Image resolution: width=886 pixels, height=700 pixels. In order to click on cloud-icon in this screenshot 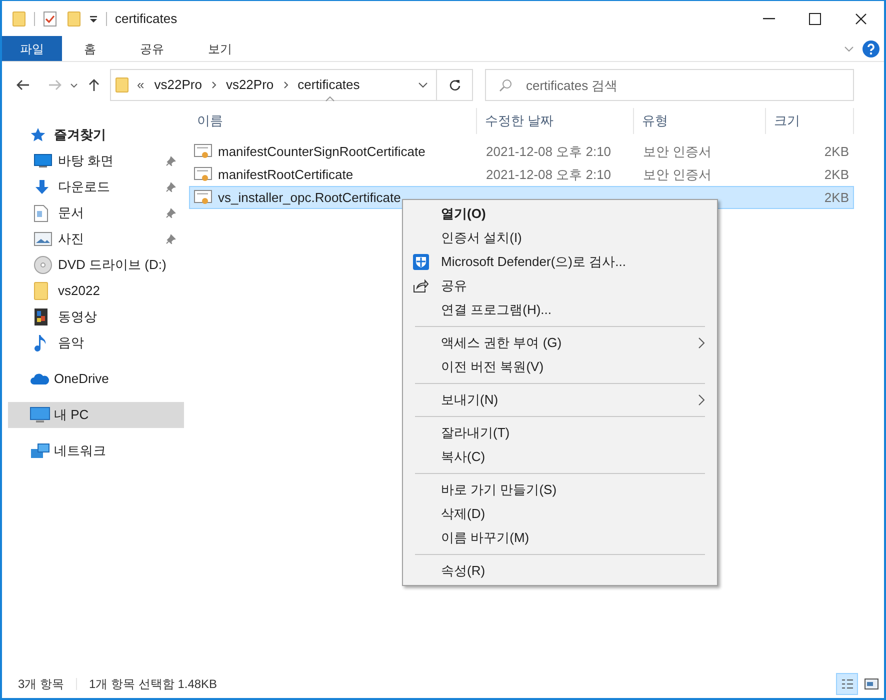, I will do `click(40, 379)`.